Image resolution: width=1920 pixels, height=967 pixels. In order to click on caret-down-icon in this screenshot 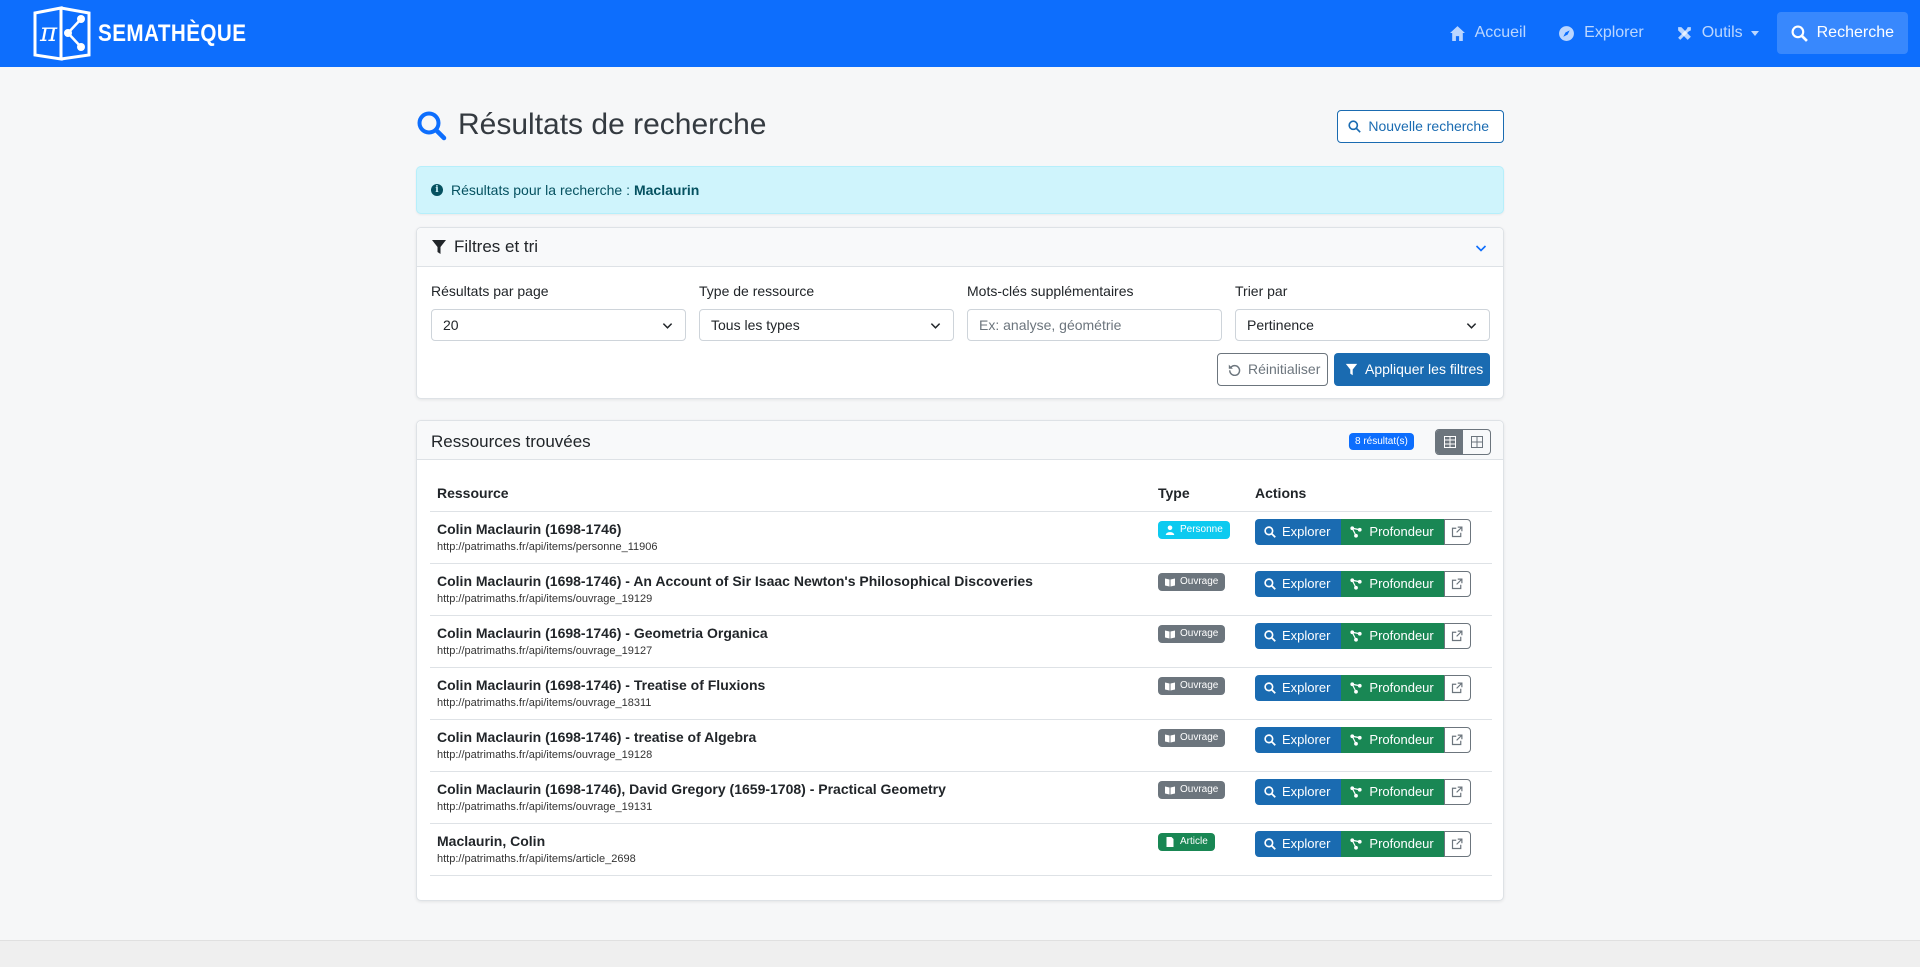, I will do `click(1754, 33)`.